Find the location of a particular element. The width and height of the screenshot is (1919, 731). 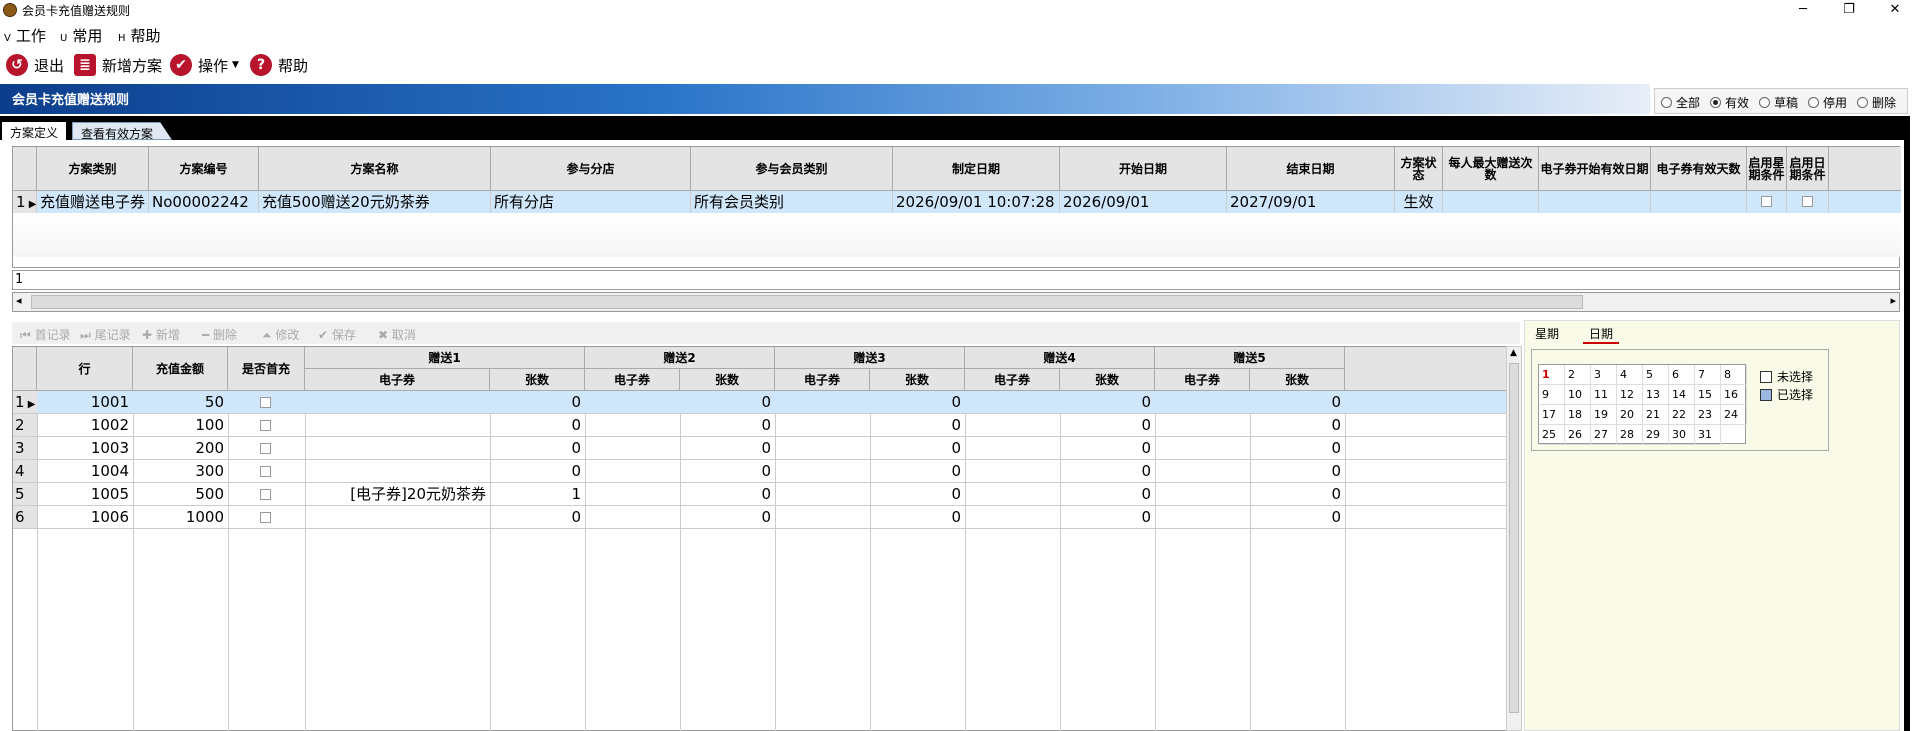

minimize-button: ─ is located at coordinates (1803, 10).